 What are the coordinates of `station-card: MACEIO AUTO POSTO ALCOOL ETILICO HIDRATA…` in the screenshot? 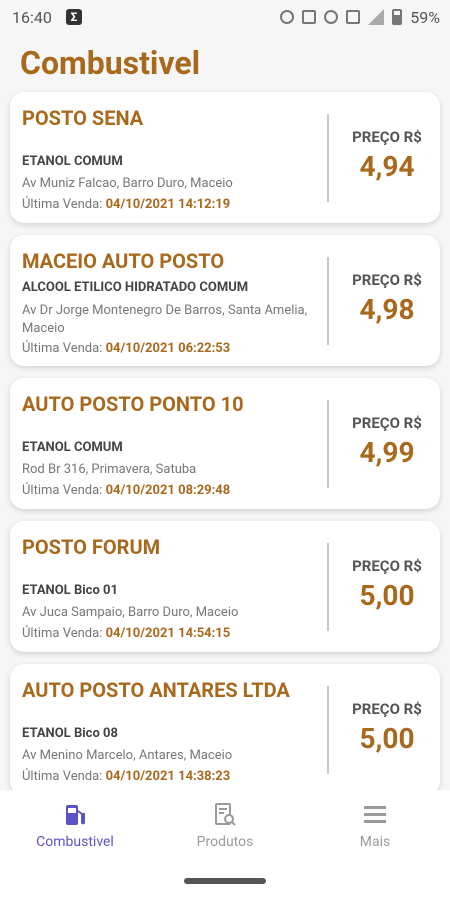 It's located at (225, 300).